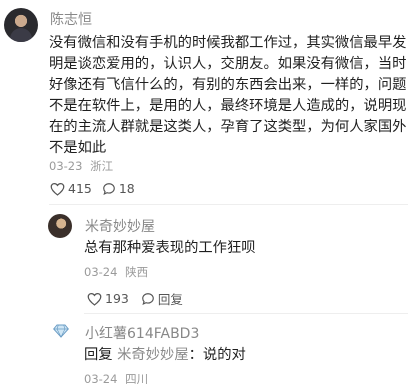 The image size is (408, 387). Describe the element at coordinates (98, 355) in the screenshot. I see `reply-2-reply-prefix: 回复` at that location.